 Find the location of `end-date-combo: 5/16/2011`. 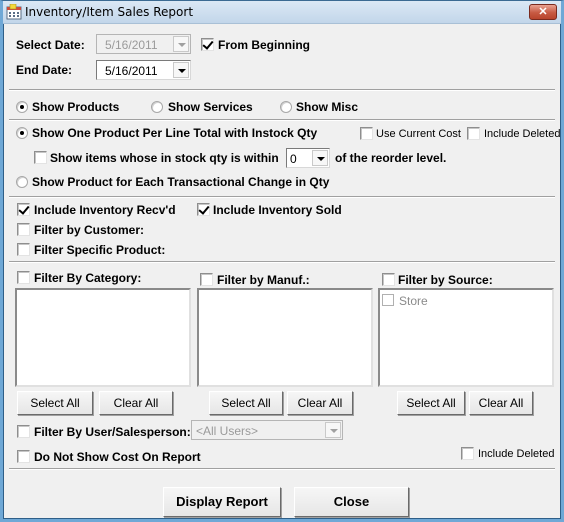

end-date-combo: 5/16/2011 is located at coordinates (143, 70).